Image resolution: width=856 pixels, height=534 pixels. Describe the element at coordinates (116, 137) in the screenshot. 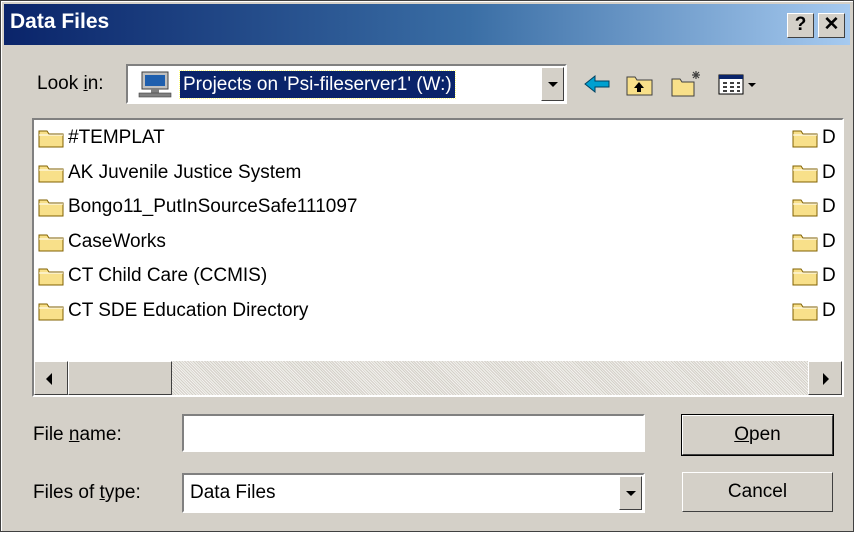

I see `list-item-label: #TEMPLAT` at that location.